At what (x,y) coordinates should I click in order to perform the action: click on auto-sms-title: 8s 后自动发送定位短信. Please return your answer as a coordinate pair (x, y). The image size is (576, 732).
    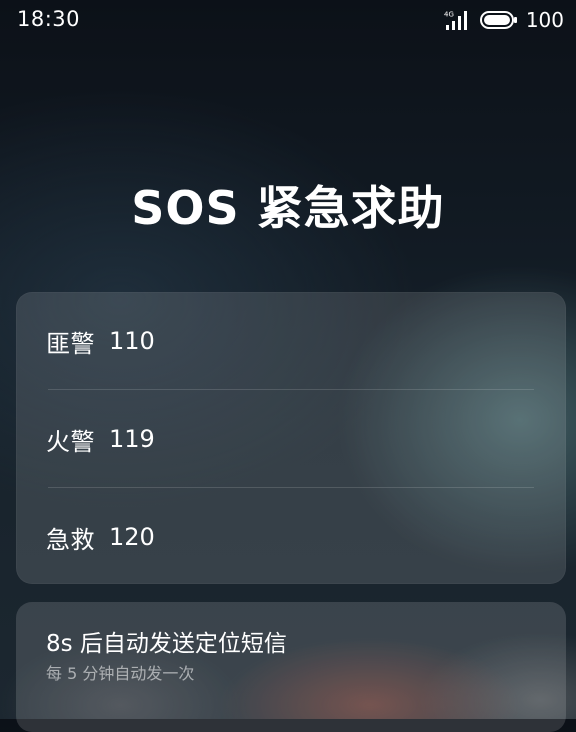
    Looking at the image, I should click on (166, 644).